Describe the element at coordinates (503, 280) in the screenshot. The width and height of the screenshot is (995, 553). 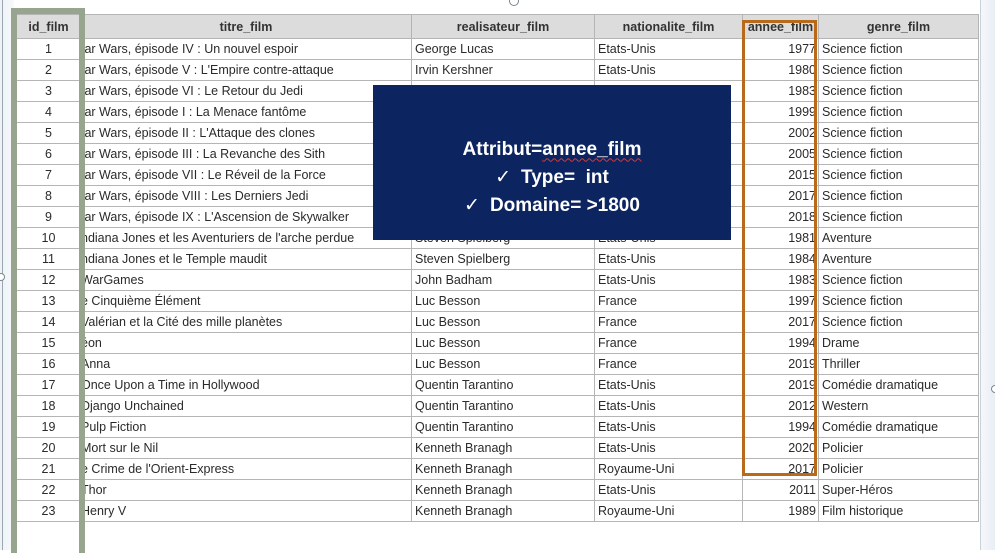
I see `cell-realisateur-film: John Badham` at that location.